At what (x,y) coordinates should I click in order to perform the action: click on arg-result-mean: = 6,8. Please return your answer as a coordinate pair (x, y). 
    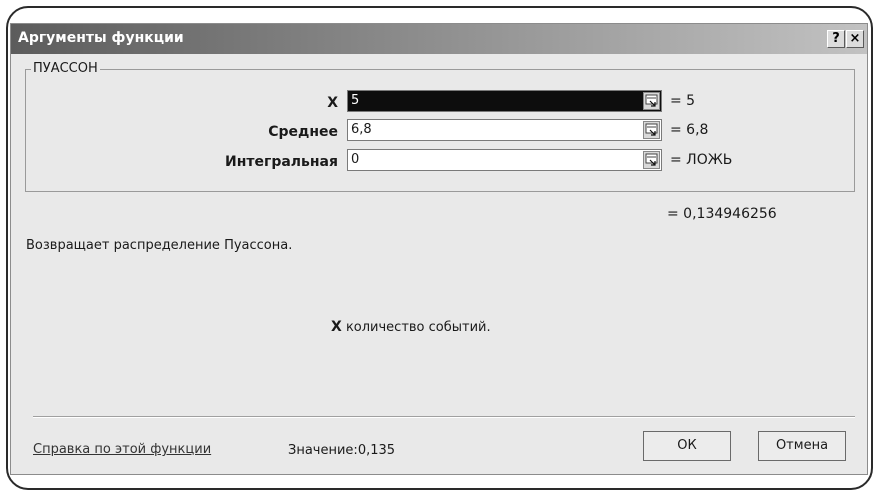
    Looking at the image, I should click on (689, 130).